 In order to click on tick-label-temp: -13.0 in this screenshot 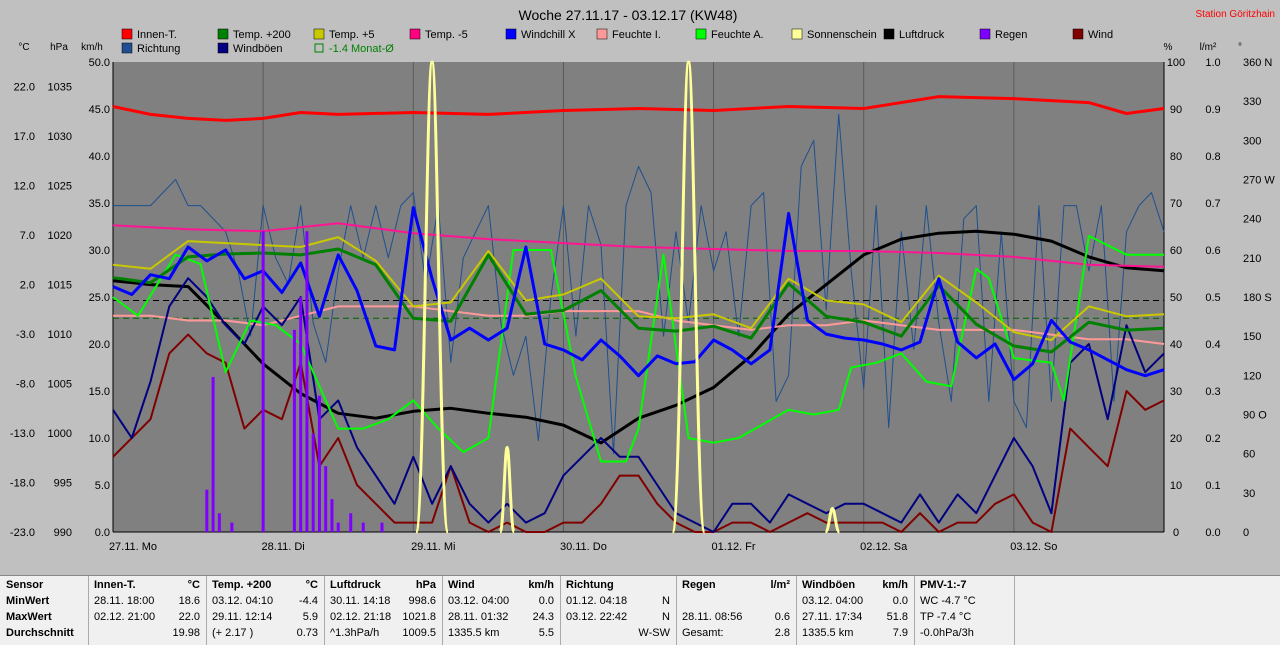, I will do `click(22, 434)`.